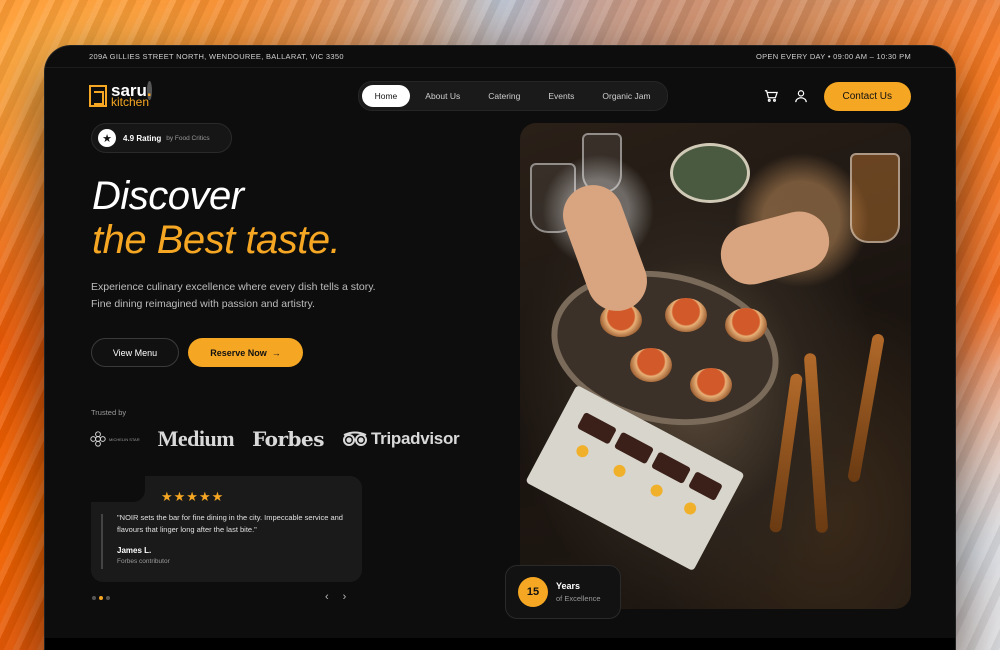  I want to click on cocktail-glass, so click(875, 198).